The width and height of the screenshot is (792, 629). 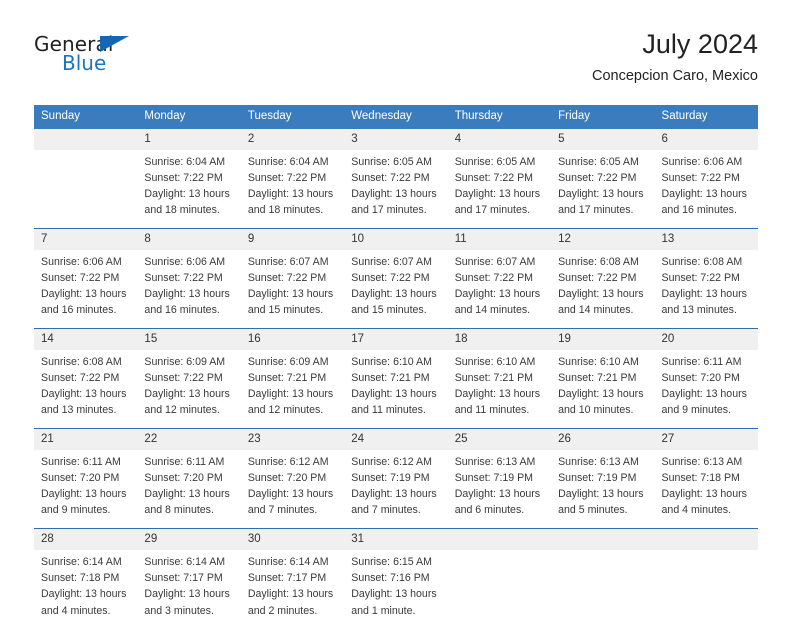 I want to click on day-number: 4, so click(x=499, y=139).